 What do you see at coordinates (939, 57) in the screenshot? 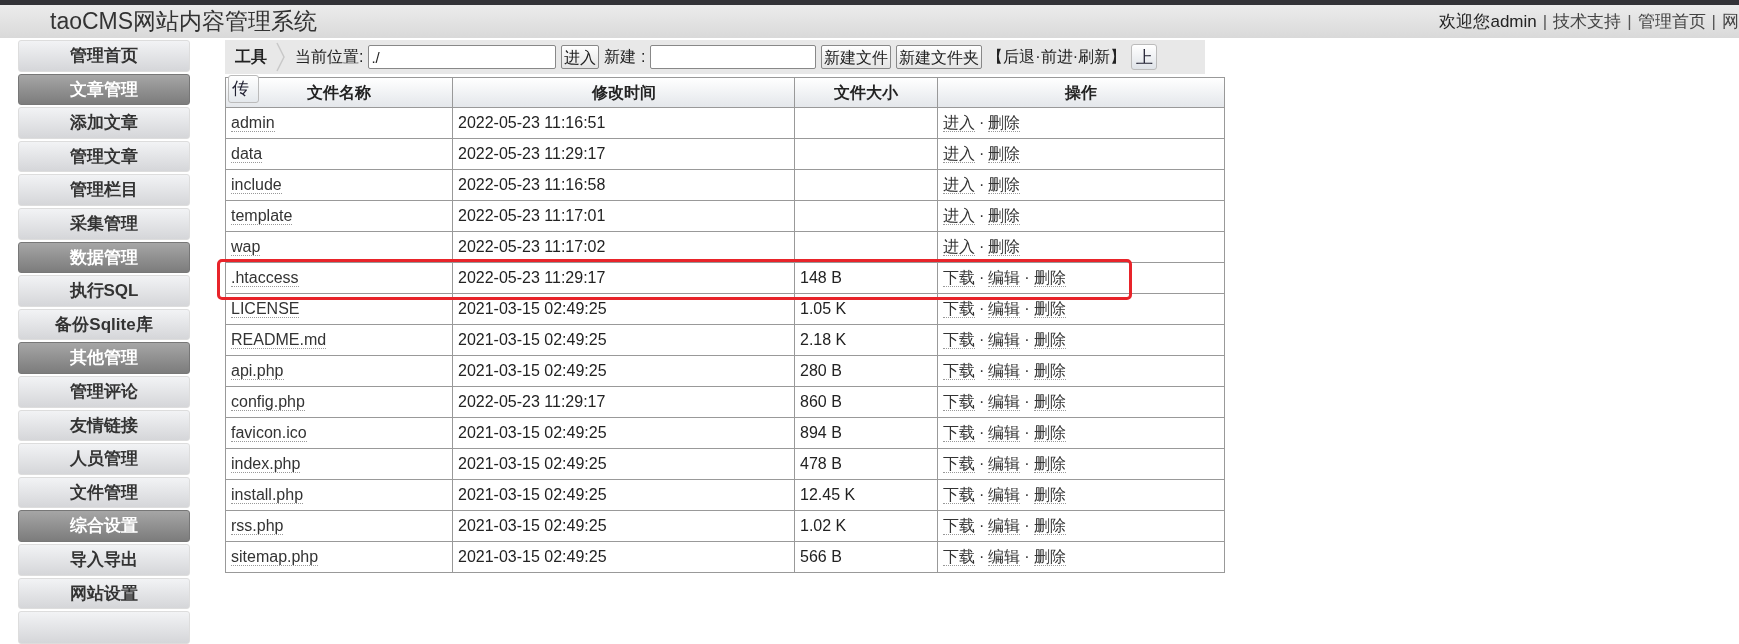
I see `new-folder-button: 新建文件夹` at bounding box center [939, 57].